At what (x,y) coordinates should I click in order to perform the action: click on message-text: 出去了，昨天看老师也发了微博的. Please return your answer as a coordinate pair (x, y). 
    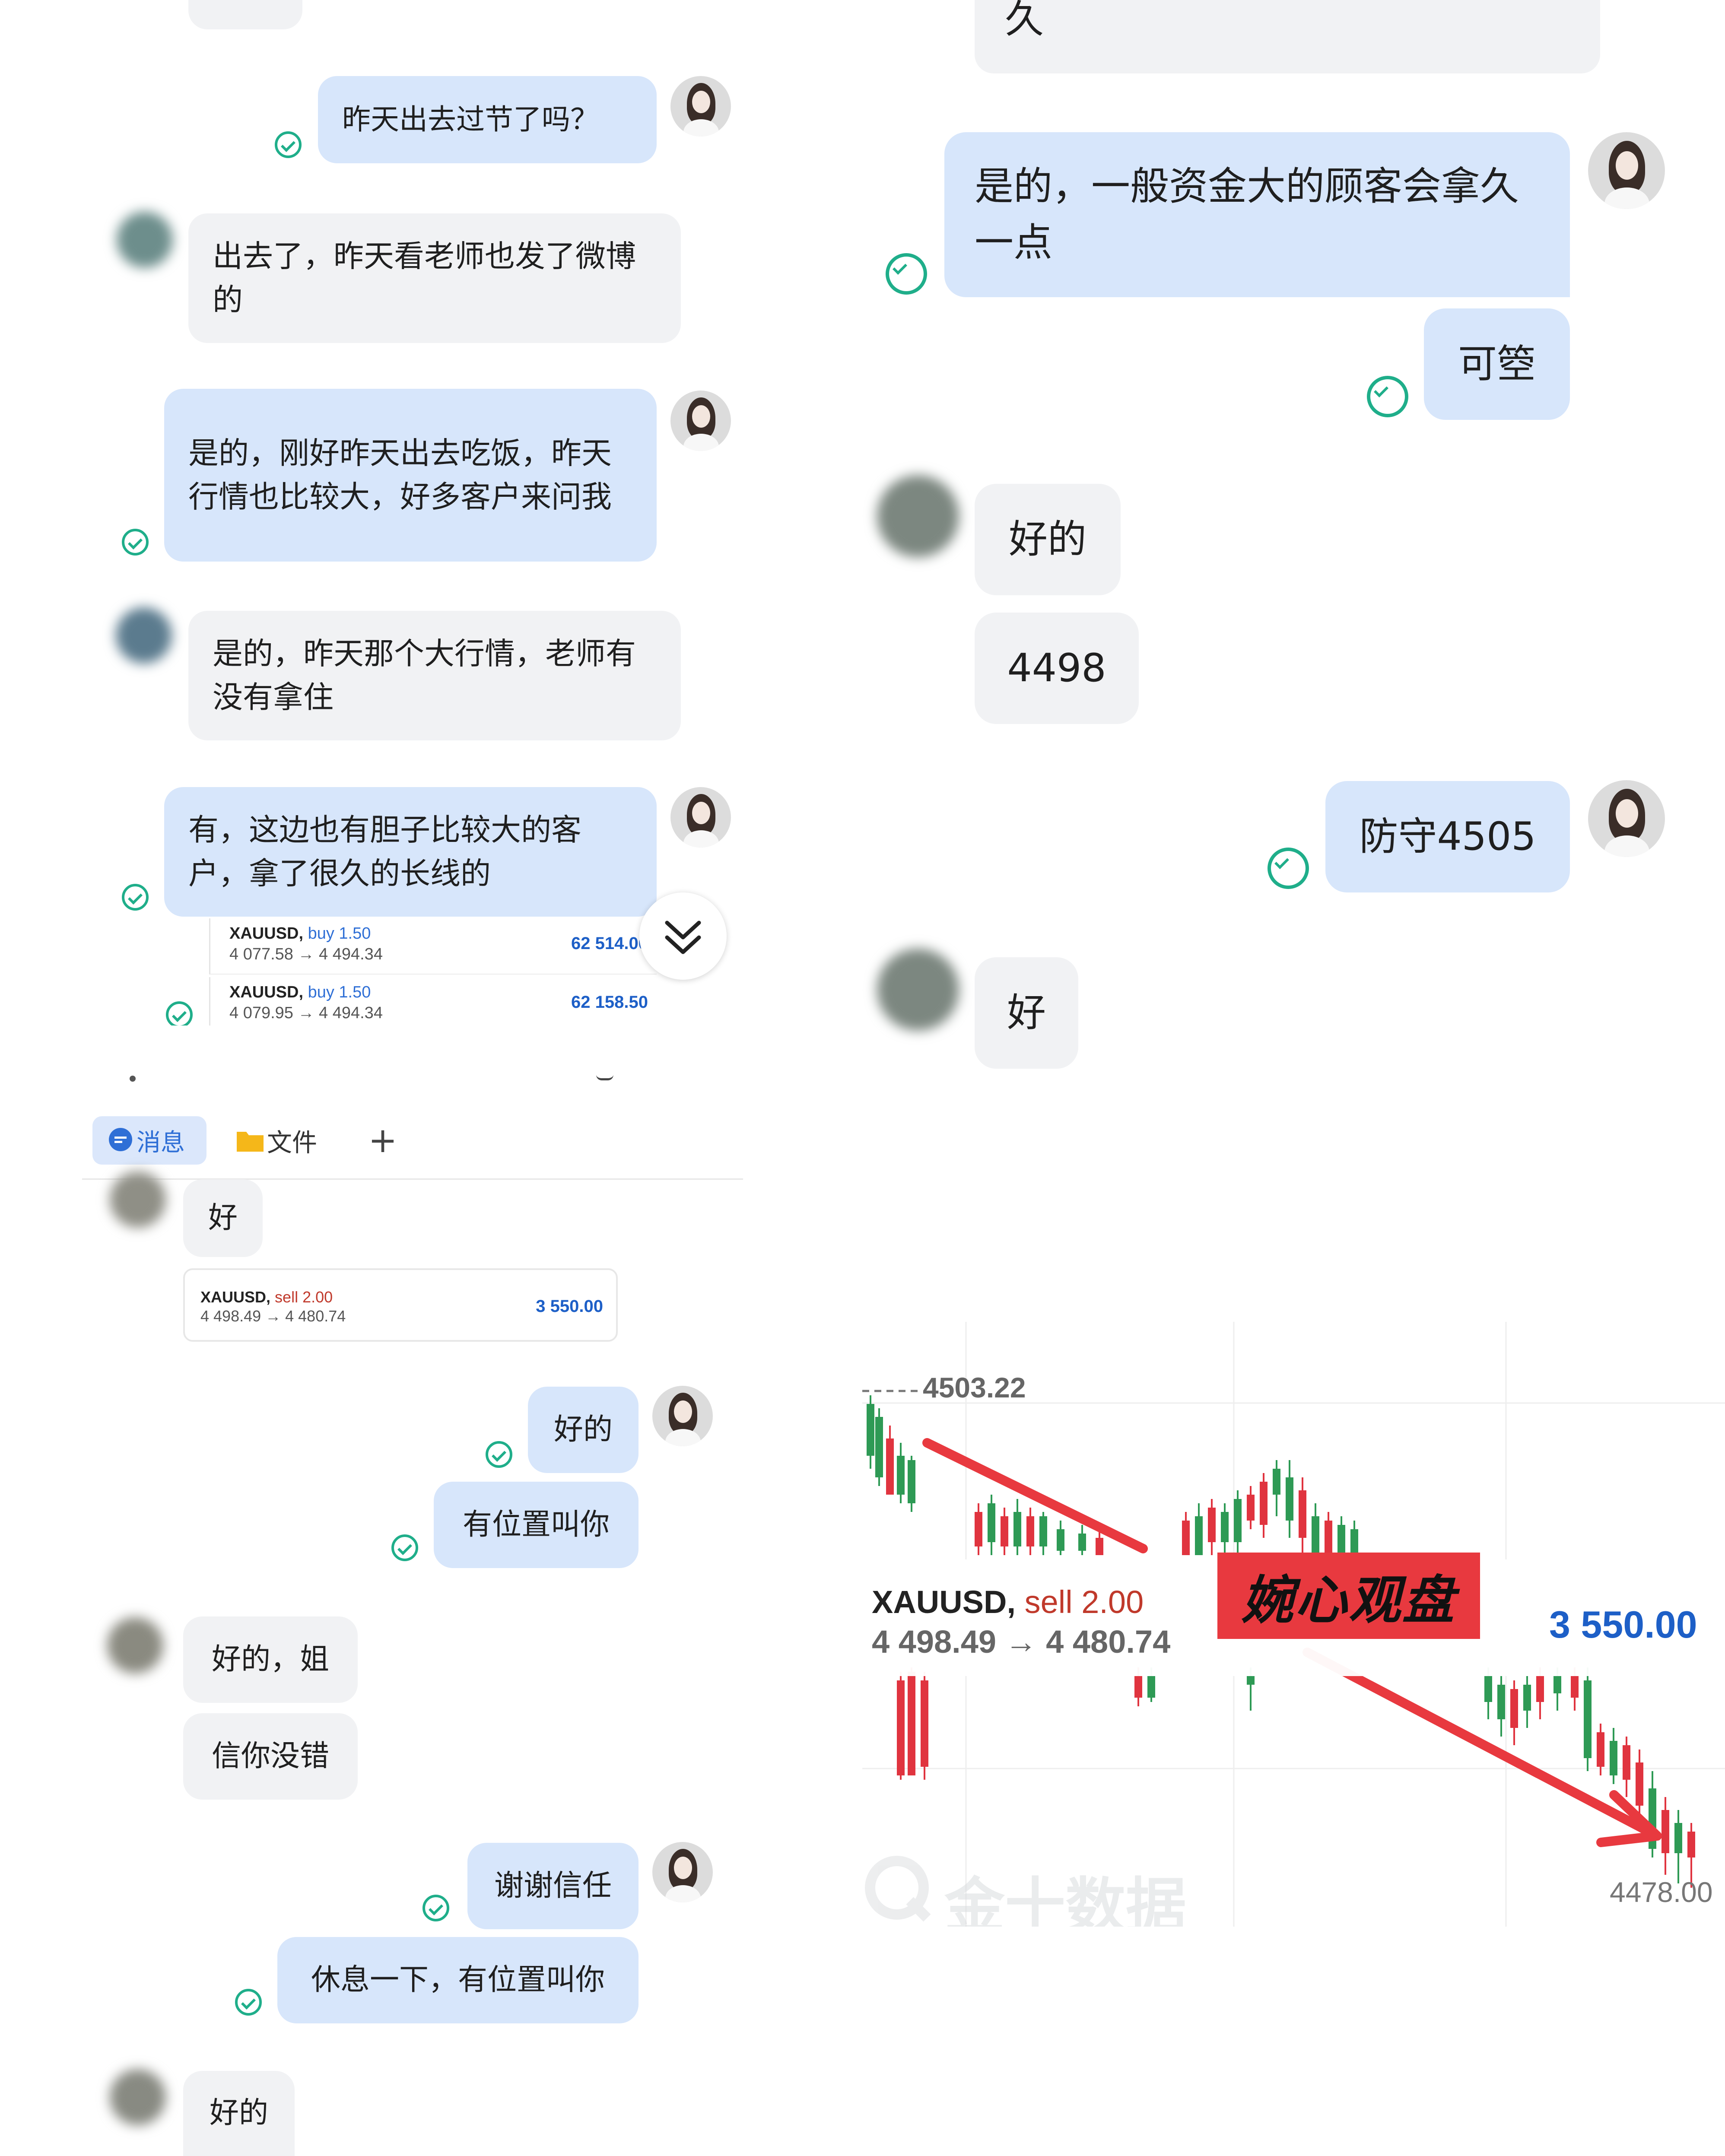
    Looking at the image, I should click on (424, 278).